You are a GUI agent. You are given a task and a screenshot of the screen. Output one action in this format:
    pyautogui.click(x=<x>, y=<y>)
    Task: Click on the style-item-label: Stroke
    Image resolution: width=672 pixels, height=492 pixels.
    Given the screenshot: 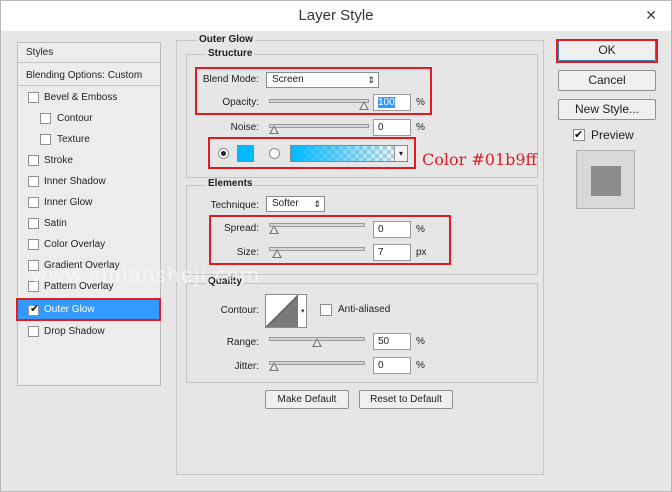 What is the action you would take?
    pyautogui.click(x=58, y=160)
    